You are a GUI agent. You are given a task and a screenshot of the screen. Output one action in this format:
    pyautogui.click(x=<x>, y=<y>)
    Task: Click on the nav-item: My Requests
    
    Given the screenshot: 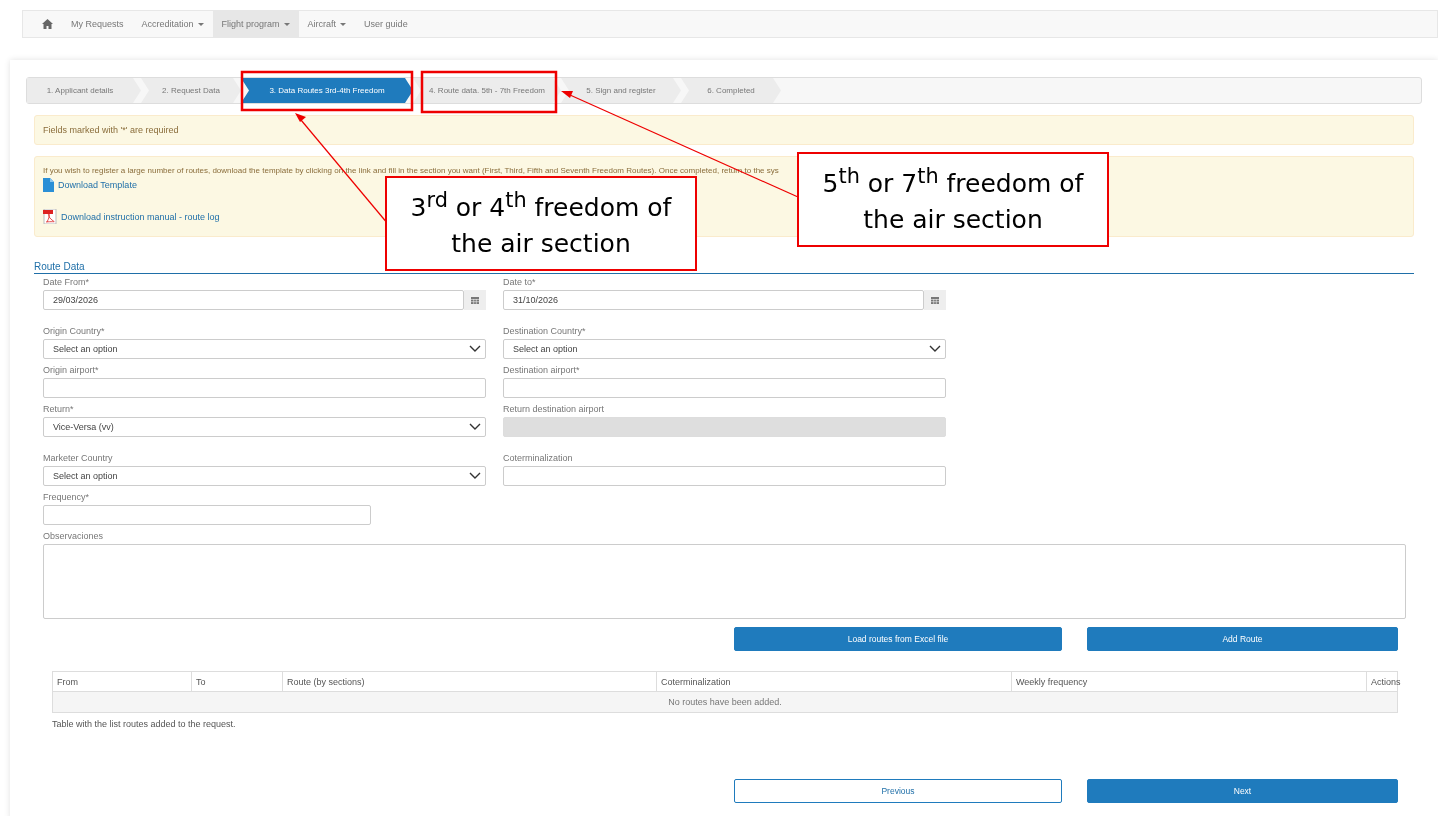 What is the action you would take?
    pyautogui.click(x=97, y=24)
    